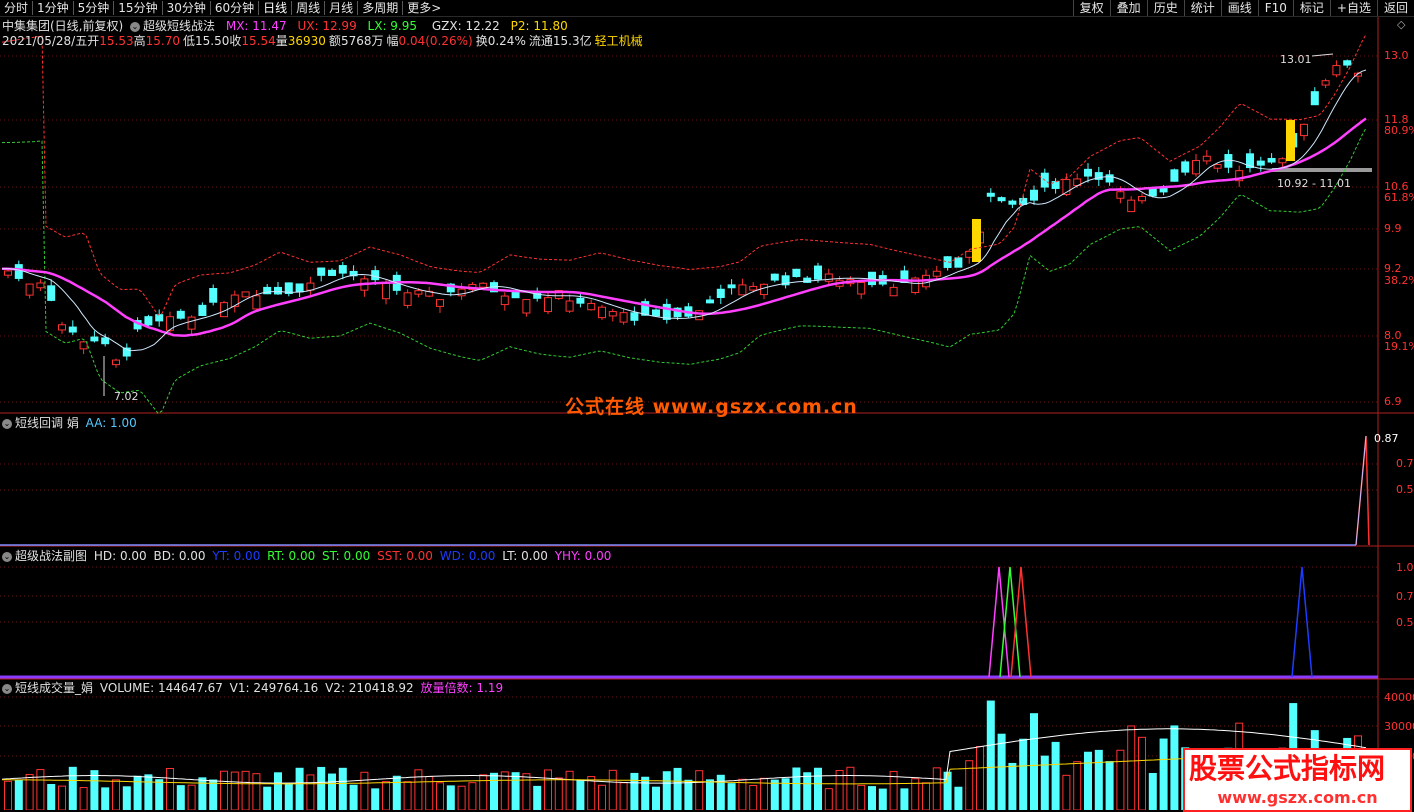 The image size is (1414, 812). Describe the element at coordinates (54, 688) in the screenshot. I see `panel4-title: 短线成交量_娟` at that location.